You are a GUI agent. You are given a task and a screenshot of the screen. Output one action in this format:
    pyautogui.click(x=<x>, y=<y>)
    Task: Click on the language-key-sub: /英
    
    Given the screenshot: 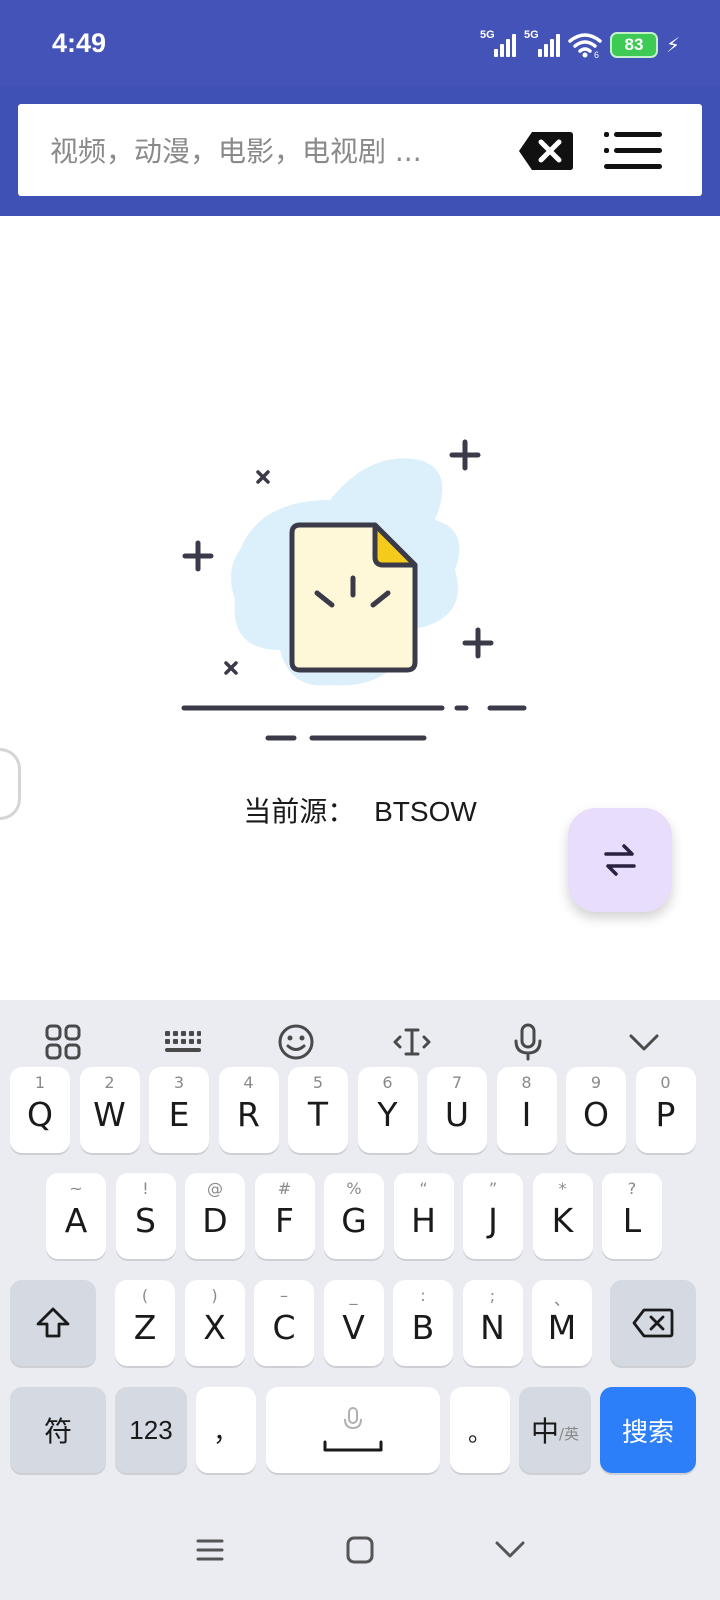 What is the action you would take?
    pyautogui.click(x=569, y=1433)
    